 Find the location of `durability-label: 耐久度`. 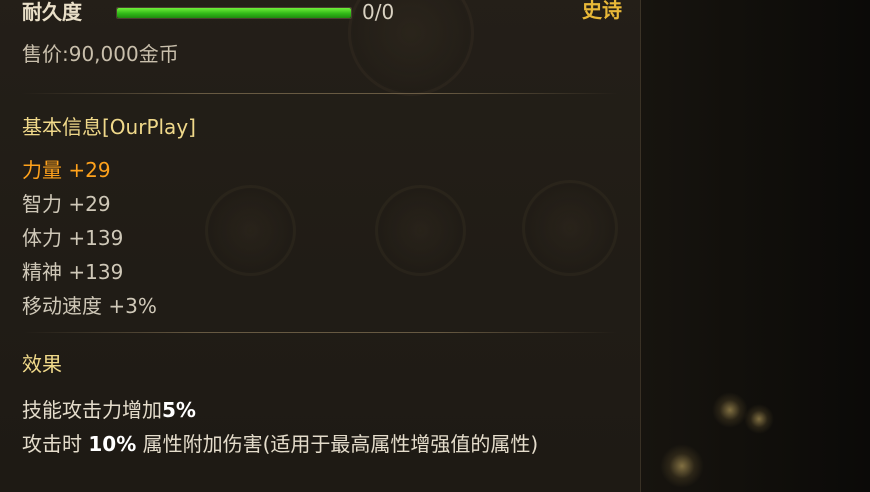

durability-label: 耐久度 is located at coordinates (52, 12).